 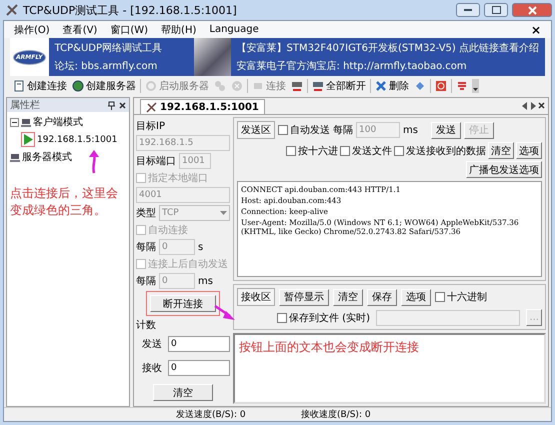 I want to click on clear-button: 清空, so click(x=183, y=392).